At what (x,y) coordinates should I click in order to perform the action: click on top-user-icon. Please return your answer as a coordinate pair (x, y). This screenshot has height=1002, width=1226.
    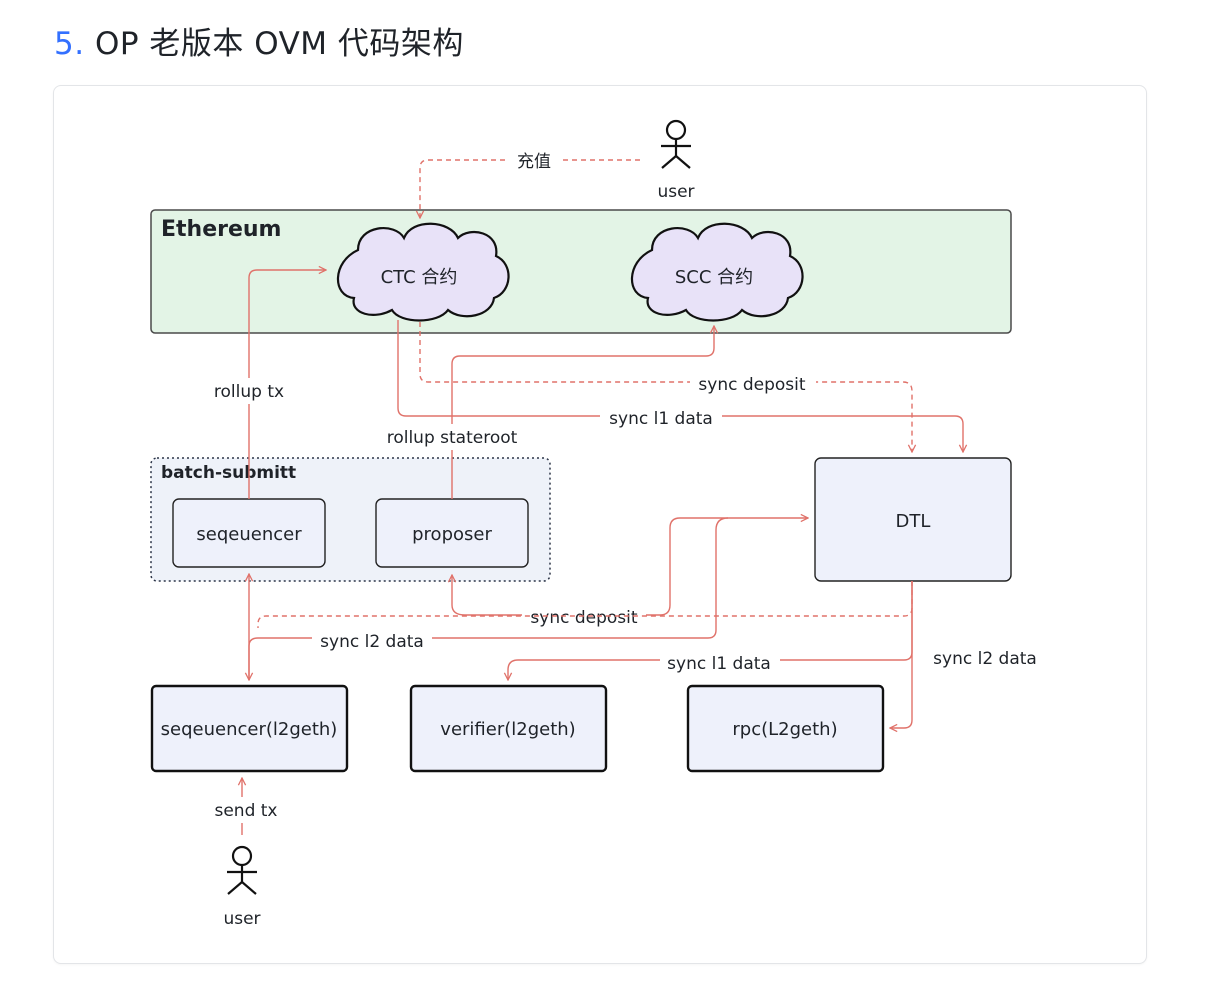
    Looking at the image, I should click on (676, 144).